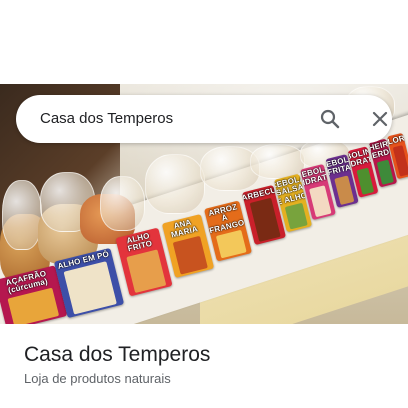 The height and width of the screenshot is (408, 408). Describe the element at coordinates (204, 119) in the screenshot. I see `search-bar: Casa dos Temperos` at that location.